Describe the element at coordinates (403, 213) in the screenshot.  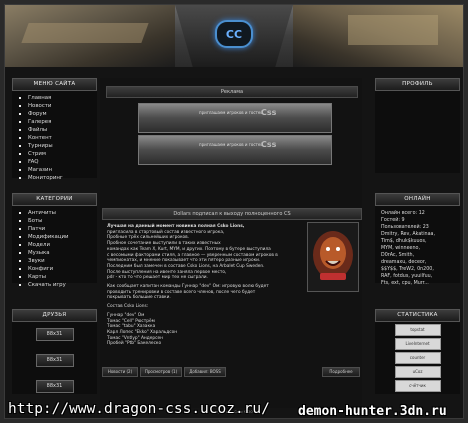
I see `online-line: Онлайн всего: 12` at that location.